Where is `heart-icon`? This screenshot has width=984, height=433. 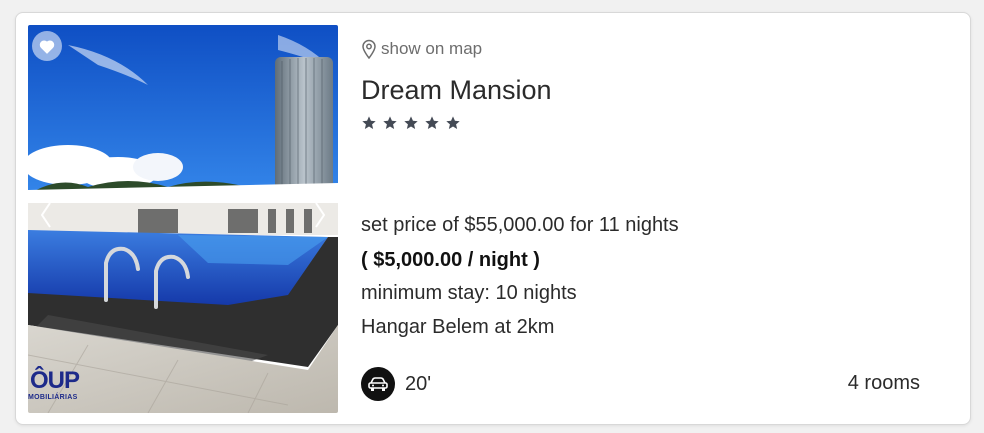
heart-icon is located at coordinates (47, 46).